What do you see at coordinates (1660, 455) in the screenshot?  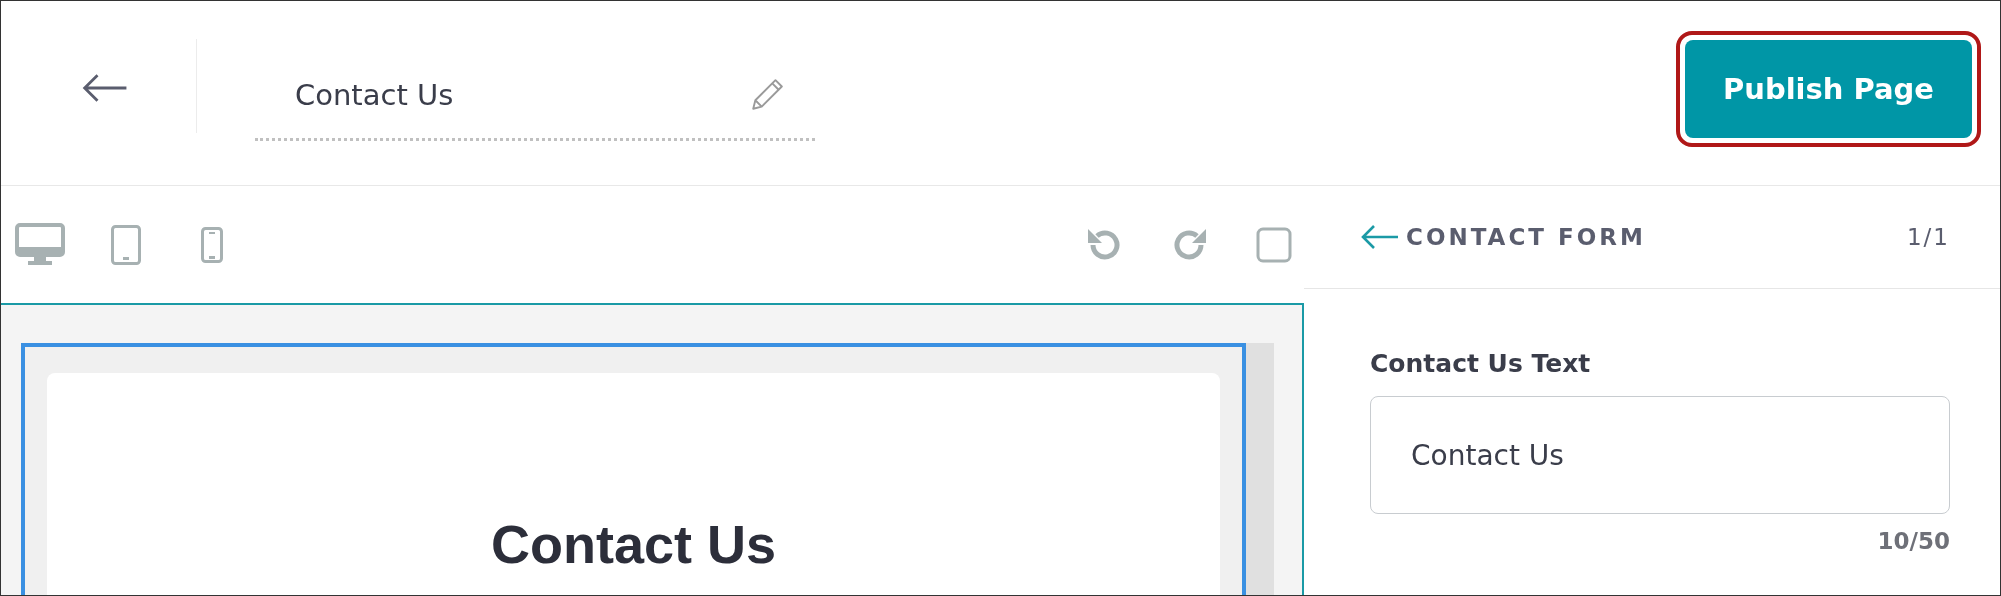 I see `text-field: Contact Us` at bounding box center [1660, 455].